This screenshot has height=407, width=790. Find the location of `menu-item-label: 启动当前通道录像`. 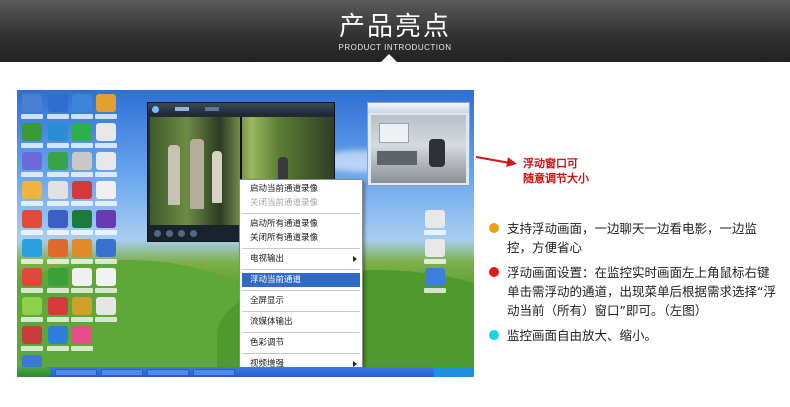

menu-item-label: 启动当前通道录像 is located at coordinates (284, 189).